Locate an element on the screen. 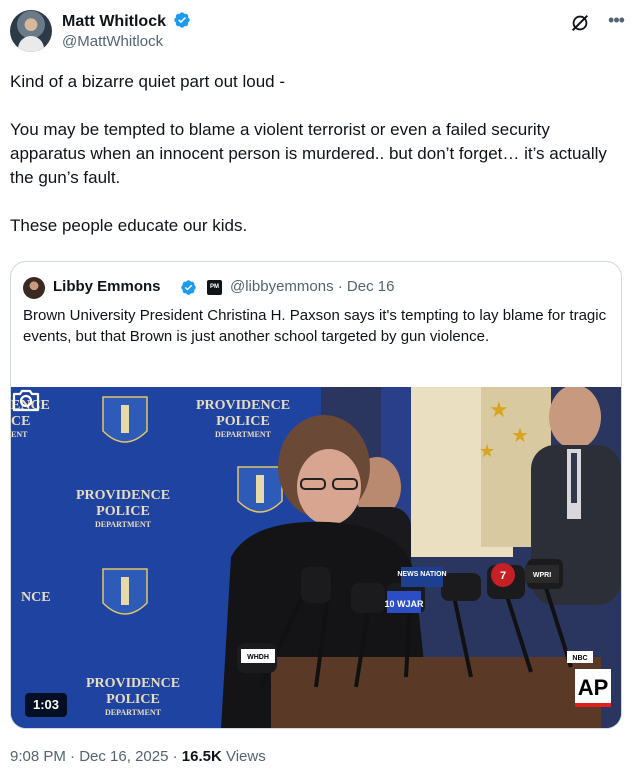 The width and height of the screenshot is (634, 775). post-metadata: 9:08 PM · Dec 16, 2025 · 16.5K Views is located at coordinates (138, 756).